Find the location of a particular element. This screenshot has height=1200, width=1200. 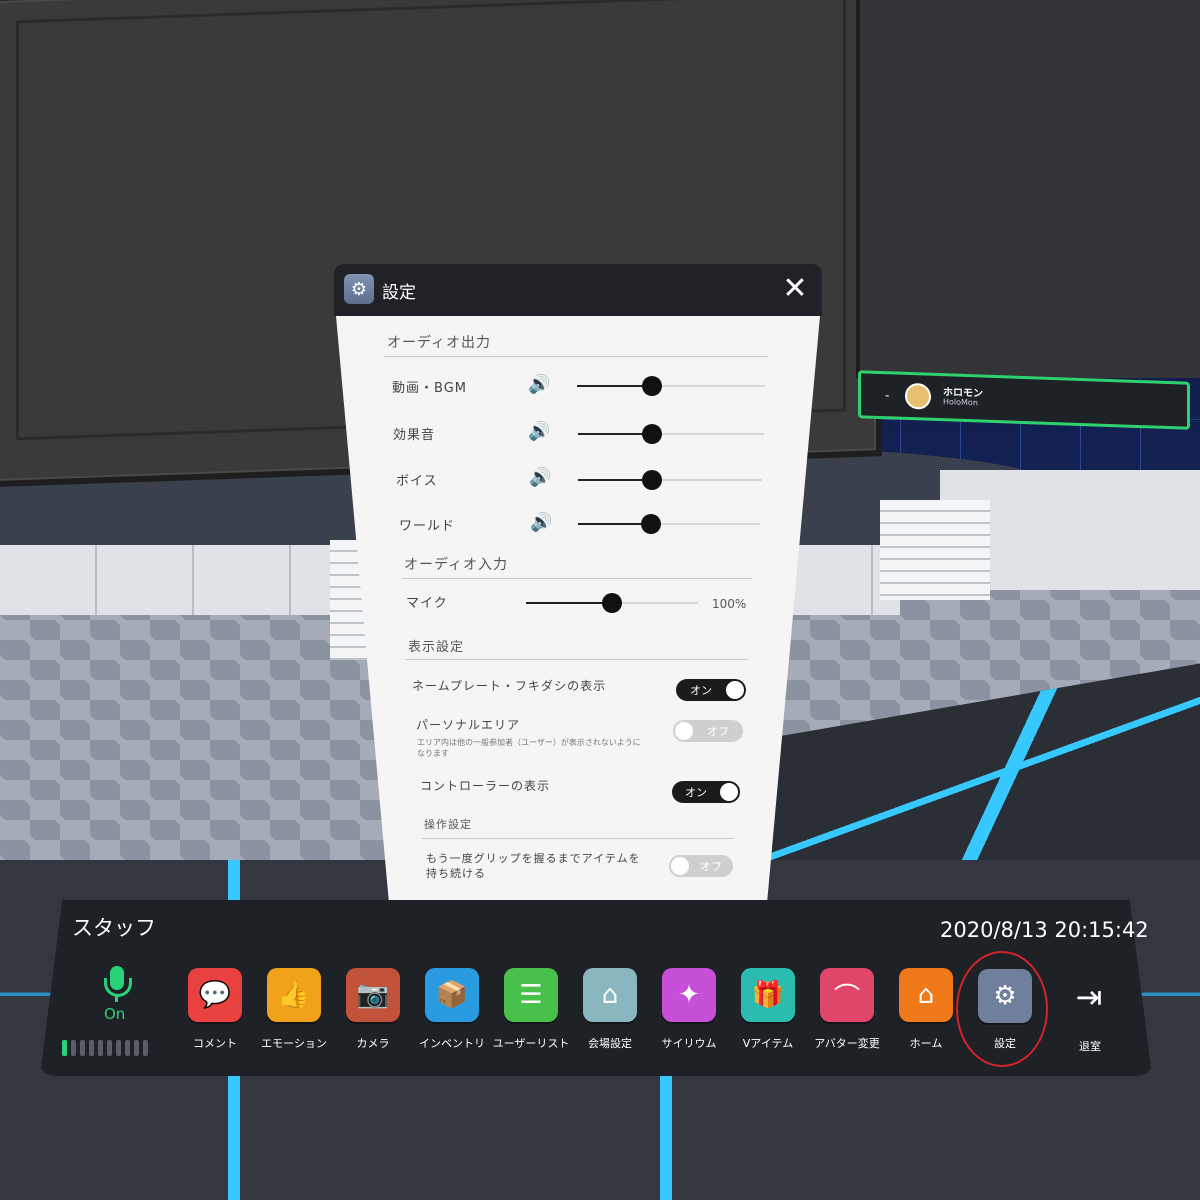

settings-panel-title: 設定 is located at coordinates (399, 293).